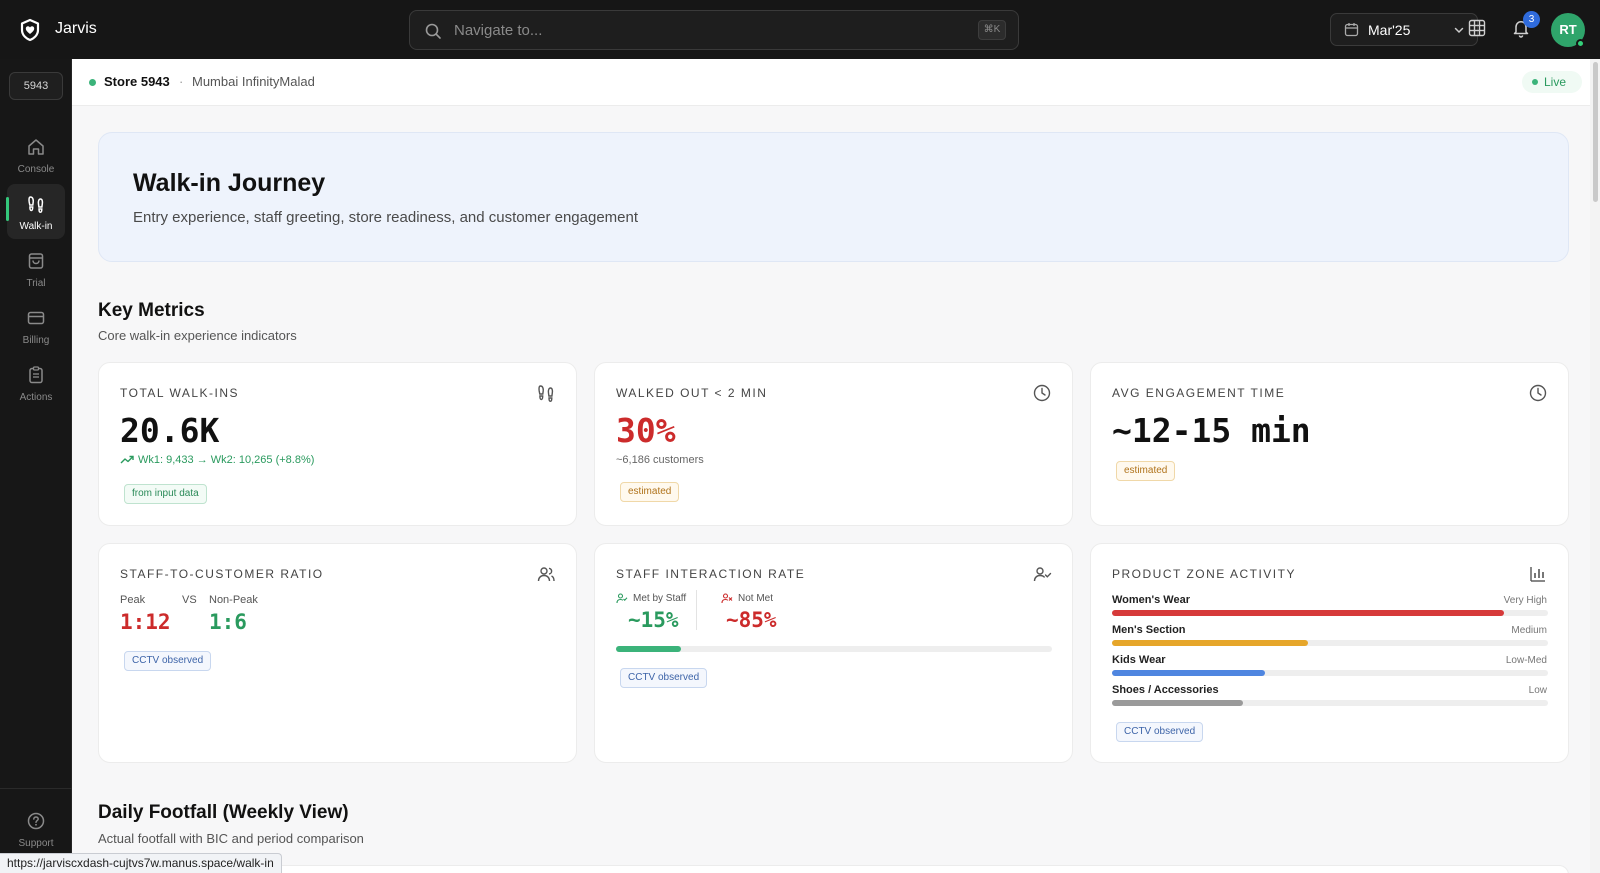 This screenshot has height=873, width=1600. What do you see at coordinates (36, 211) in the screenshot?
I see `sidebar-item-walk-in: Walk-in` at bounding box center [36, 211].